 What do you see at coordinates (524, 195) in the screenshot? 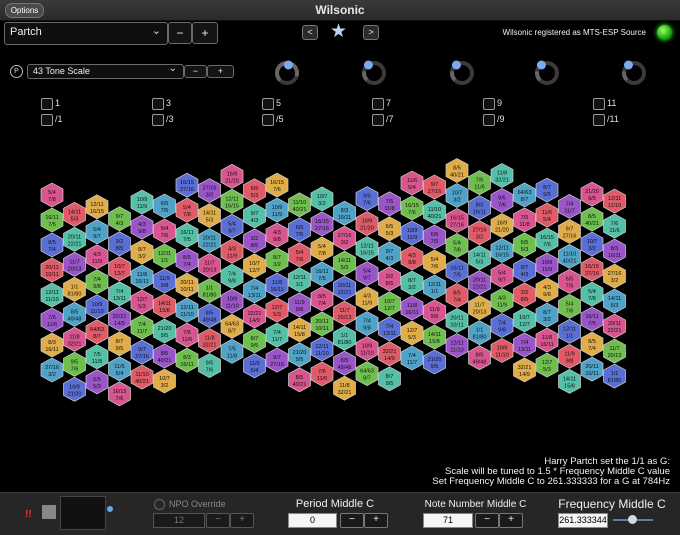
I see `hex-key: 64/638/7` at bounding box center [524, 195].